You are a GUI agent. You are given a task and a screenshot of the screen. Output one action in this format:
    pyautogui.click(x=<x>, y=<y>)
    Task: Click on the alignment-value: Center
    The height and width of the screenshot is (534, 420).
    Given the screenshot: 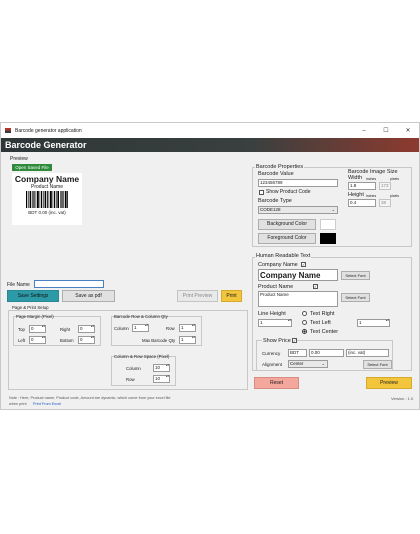 What is the action you would take?
    pyautogui.click(x=297, y=363)
    